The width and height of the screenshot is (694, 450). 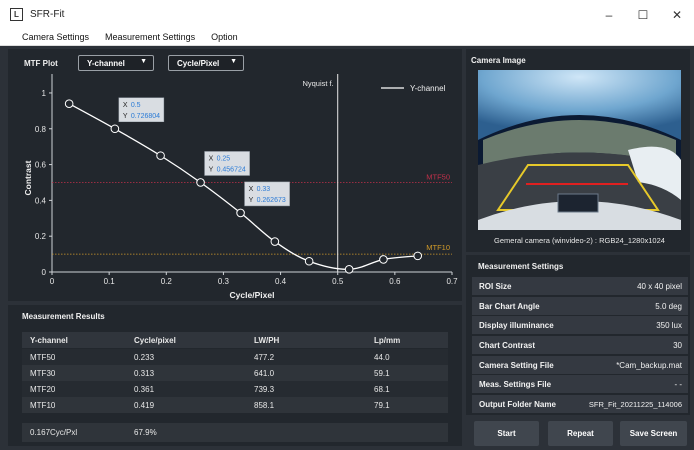 What do you see at coordinates (144, 405) in the screenshot?
I see `table-cell: 0.419` at bounding box center [144, 405].